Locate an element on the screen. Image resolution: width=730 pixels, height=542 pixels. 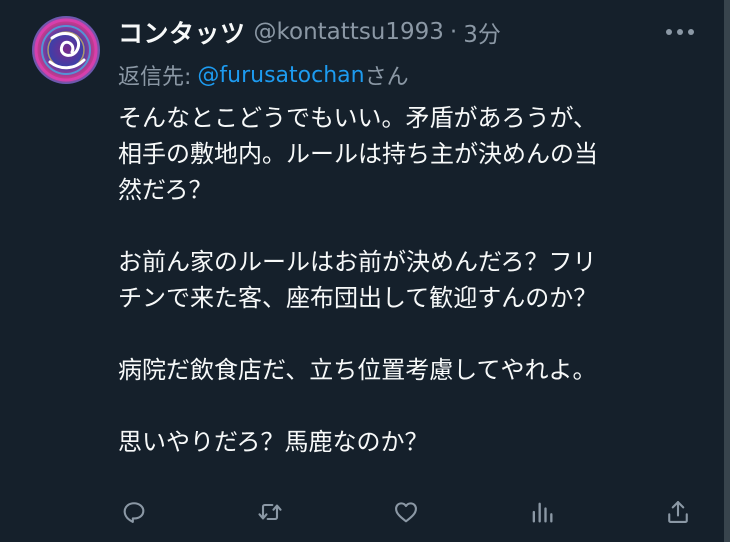
user-handle: @kontattsu1993 is located at coordinates (349, 32).